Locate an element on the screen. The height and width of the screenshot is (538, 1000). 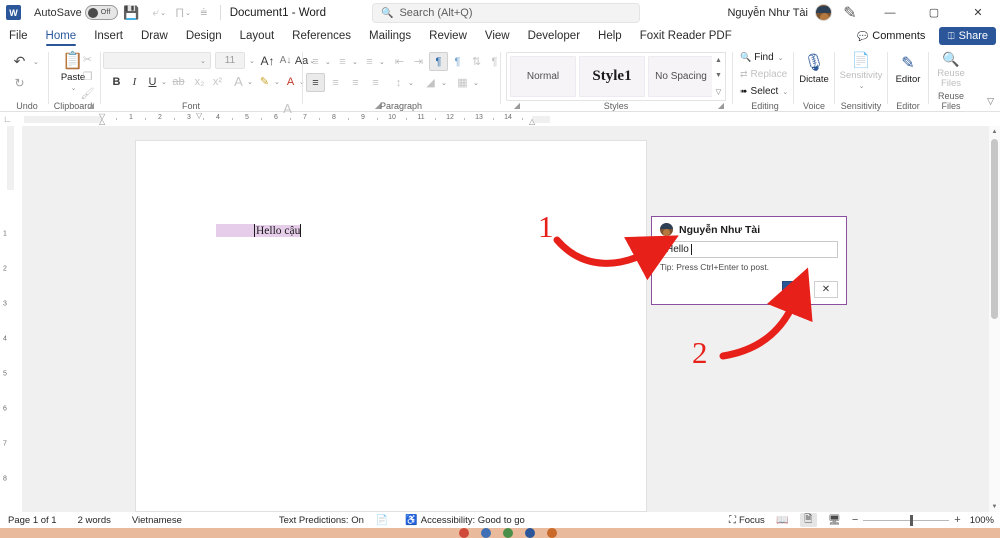
undo-dropdown-icon: ⌄ is located at coordinates (36, 62).